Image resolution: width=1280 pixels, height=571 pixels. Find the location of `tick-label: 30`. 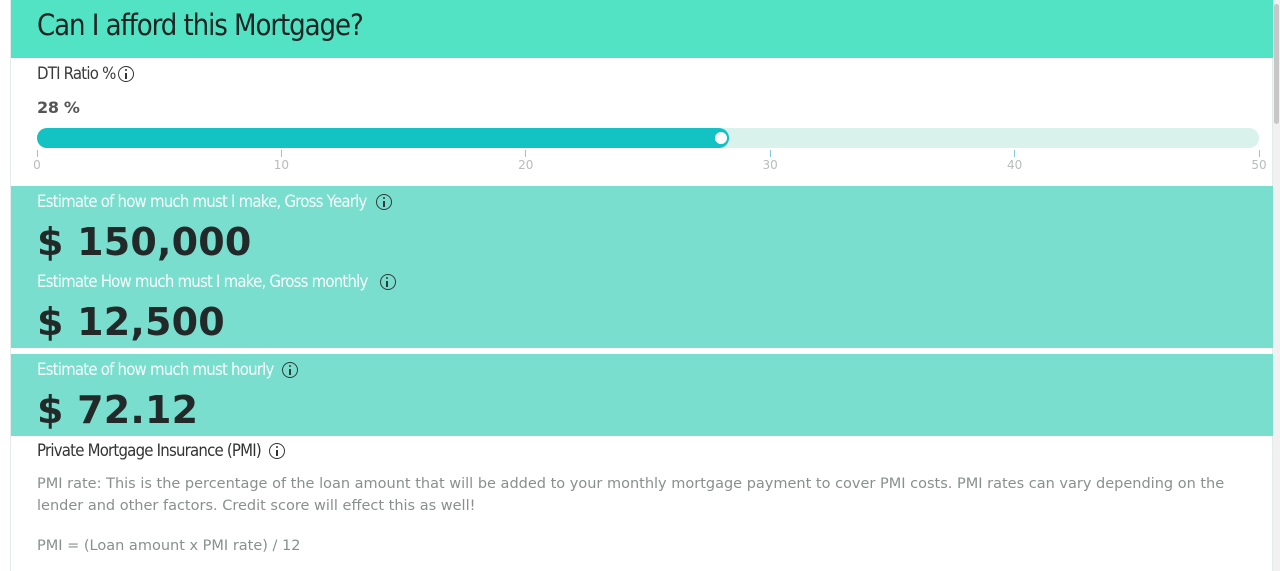

tick-label: 30 is located at coordinates (770, 165).